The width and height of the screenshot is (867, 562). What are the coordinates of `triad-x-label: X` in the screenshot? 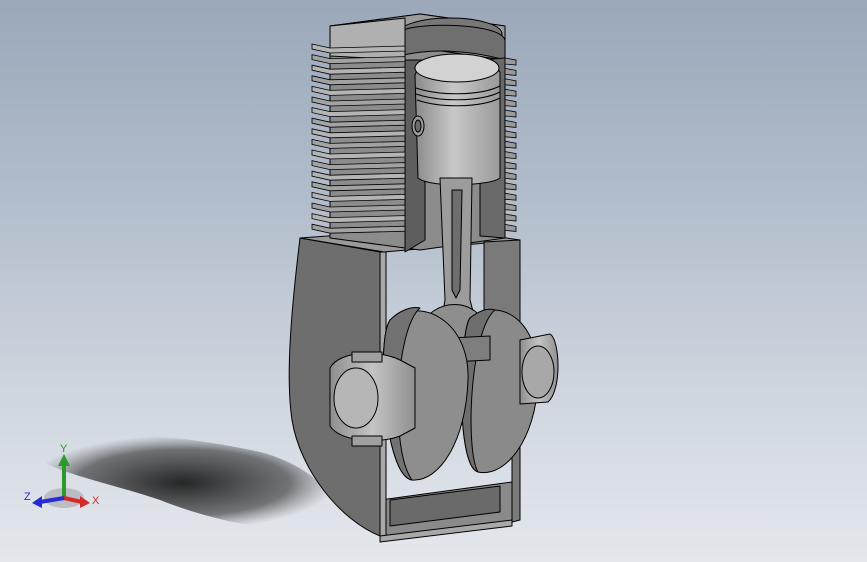 It's located at (96, 501).